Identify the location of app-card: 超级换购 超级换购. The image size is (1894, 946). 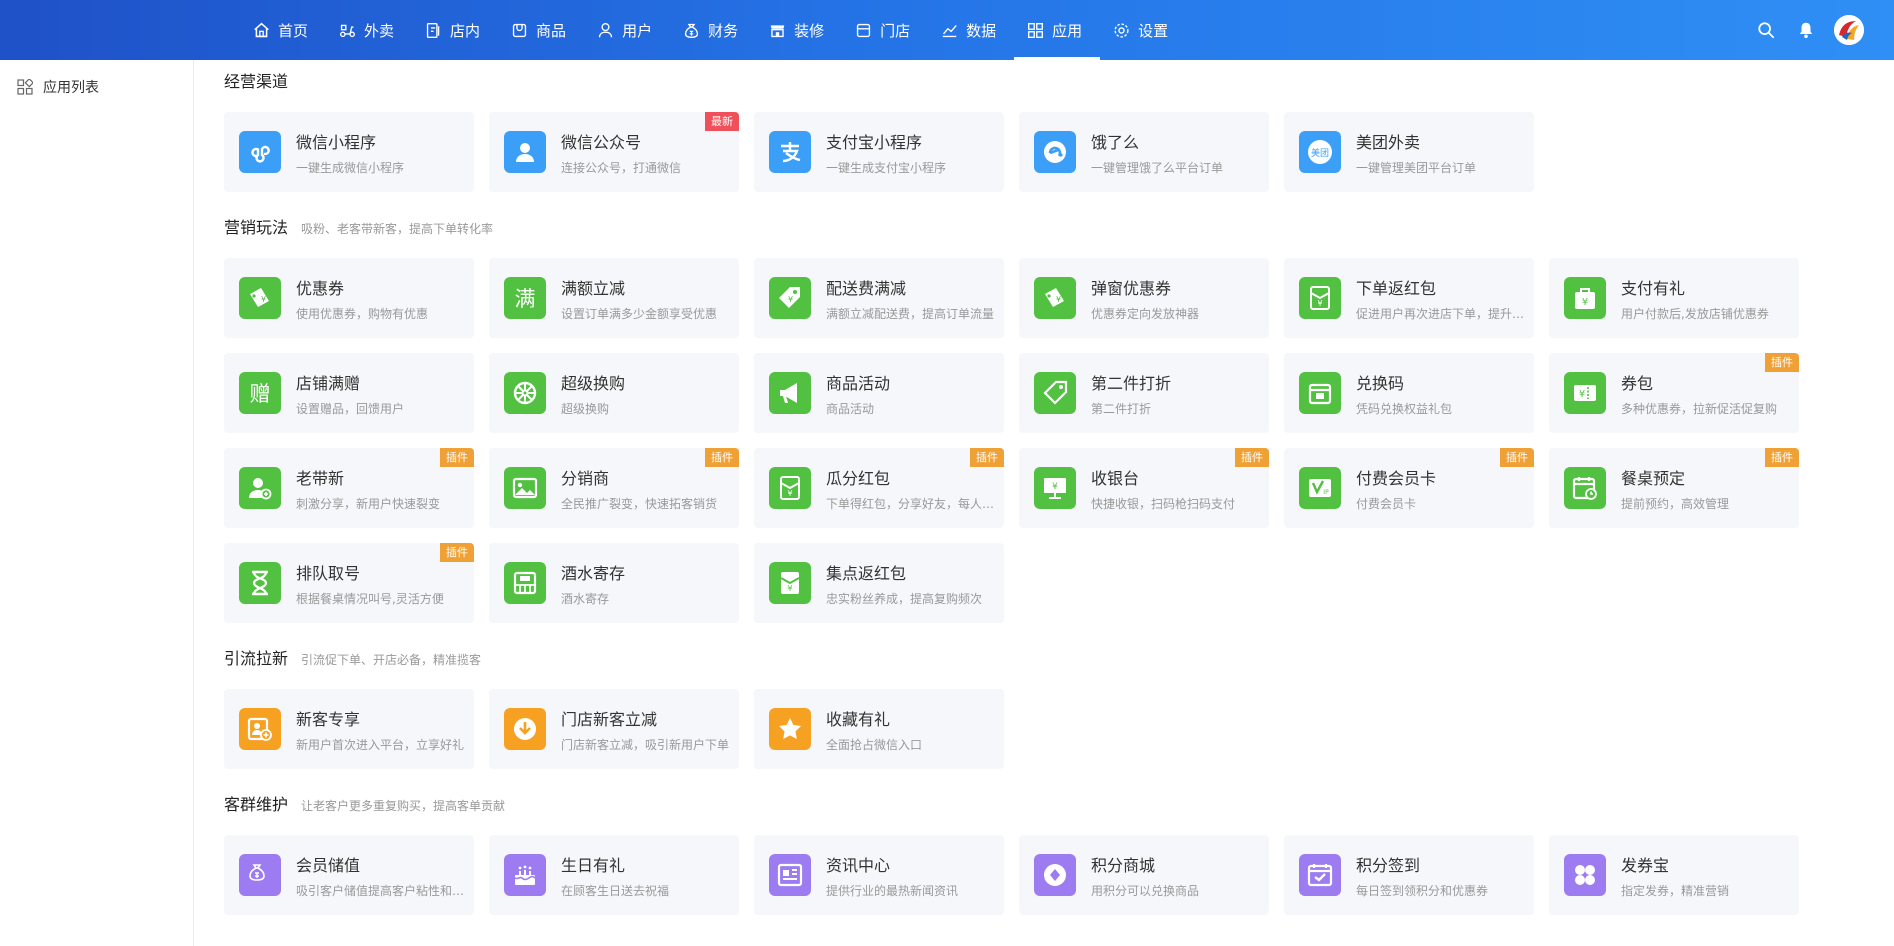
(614, 393).